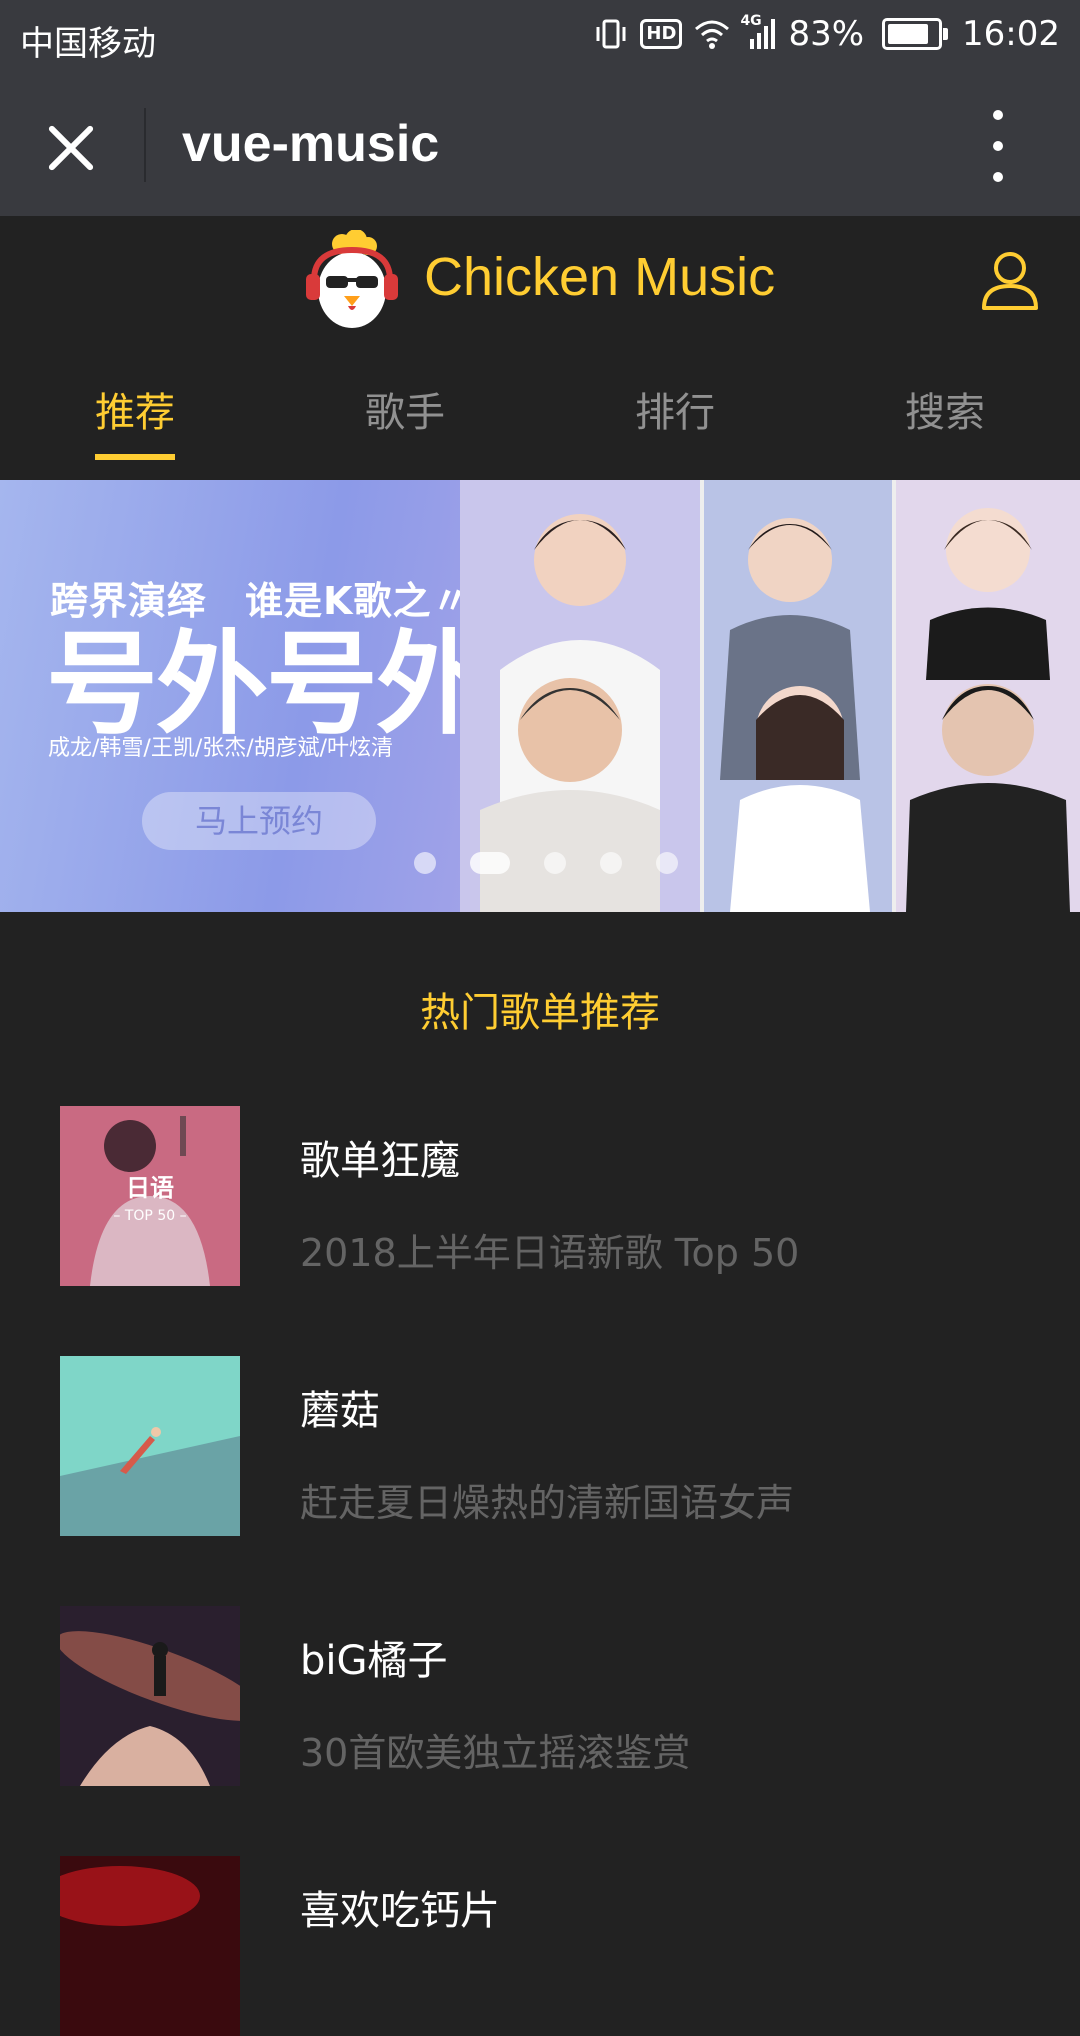 The width and height of the screenshot is (1080, 2036). Describe the element at coordinates (540, 1696) in the screenshot. I see `list-item: biG橘子 30首欧美独立摇滚鉴赏` at that location.